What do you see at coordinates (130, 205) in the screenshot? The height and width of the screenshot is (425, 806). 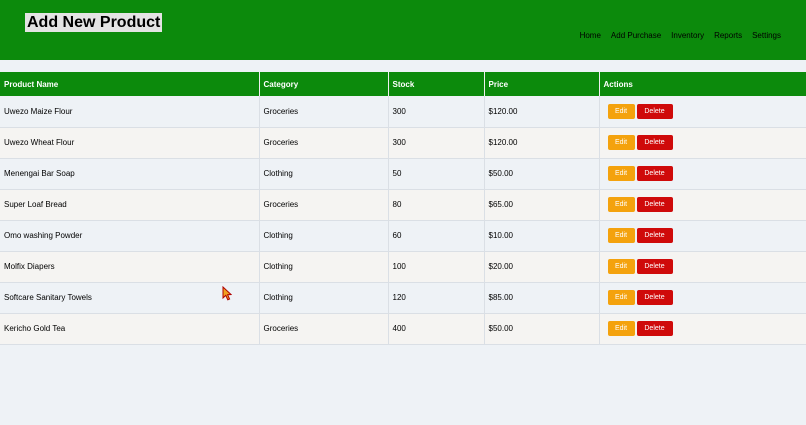 I see `product-name-cell: Super Loaf Bread` at bounding box center [130, 205].